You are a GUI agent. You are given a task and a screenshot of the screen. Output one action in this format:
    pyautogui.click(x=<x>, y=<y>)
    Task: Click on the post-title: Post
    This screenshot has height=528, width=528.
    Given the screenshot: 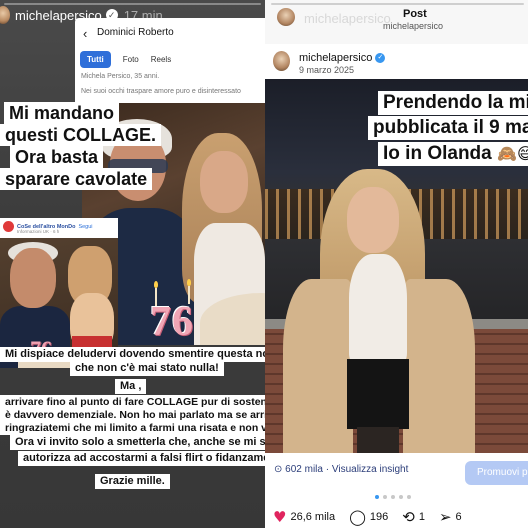 What is the action you would take?
    pyautogui.click(x=415, y=14)
    